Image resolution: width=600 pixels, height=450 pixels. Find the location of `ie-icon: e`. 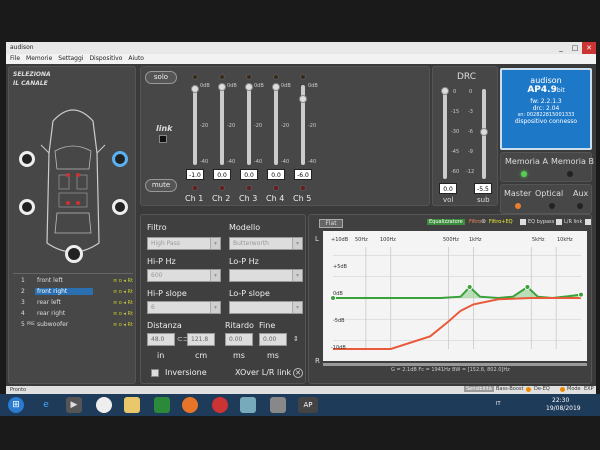

ie-icon: e is located at coordinates (46, 405).